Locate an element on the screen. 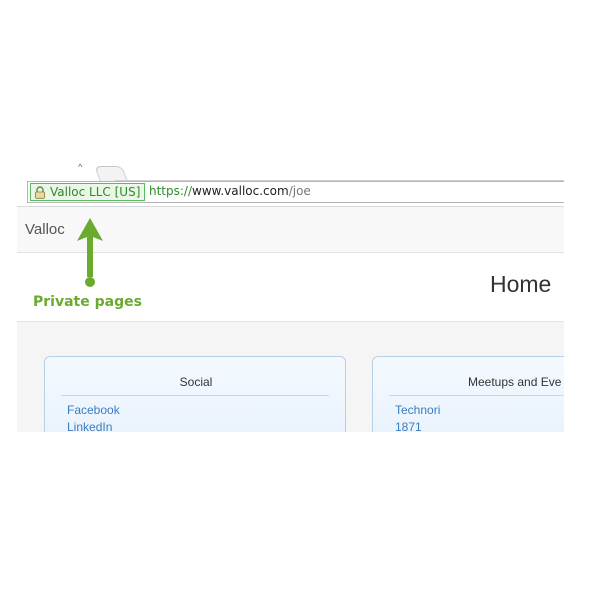 The height and width of the screenshot is (600, 600). caret-up-icon: ^ is located at coordinates (80, 167).